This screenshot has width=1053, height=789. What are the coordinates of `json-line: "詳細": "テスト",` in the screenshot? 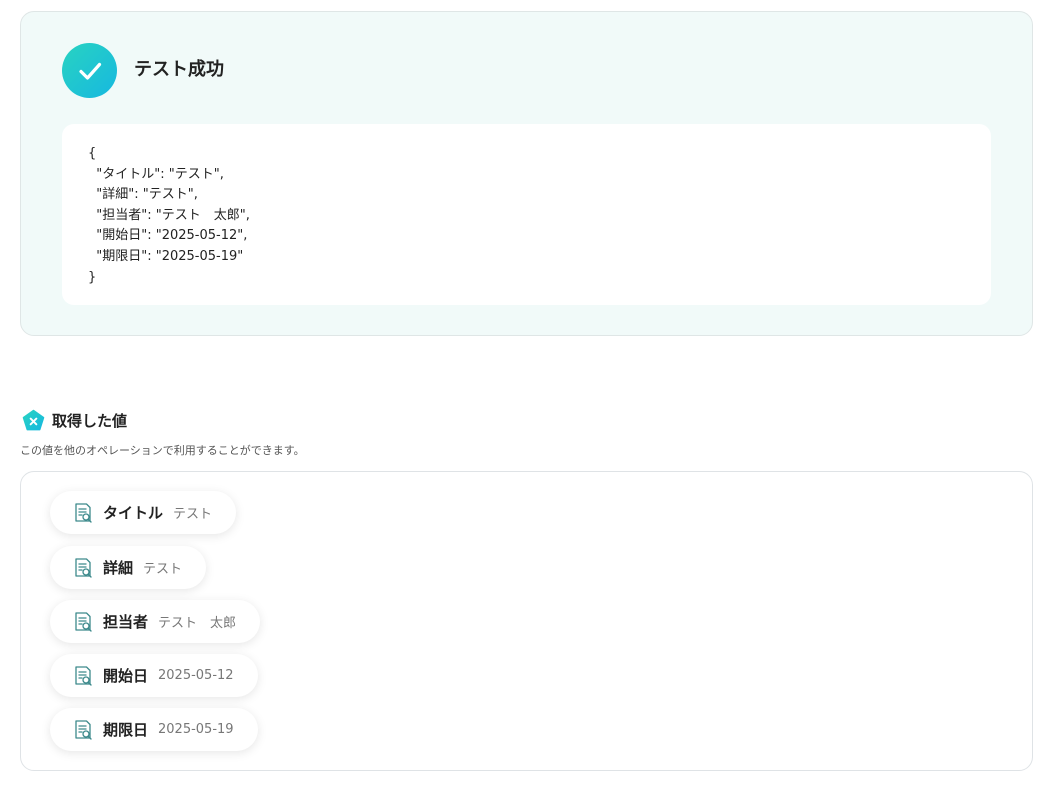 It's located at (143, 195).